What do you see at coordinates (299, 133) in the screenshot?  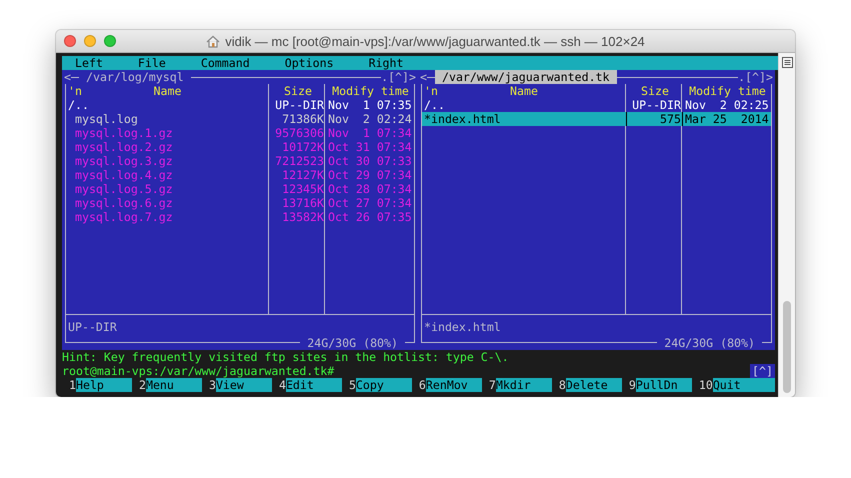 I see `file-size: 9576306` at bounding box center [299, 133].